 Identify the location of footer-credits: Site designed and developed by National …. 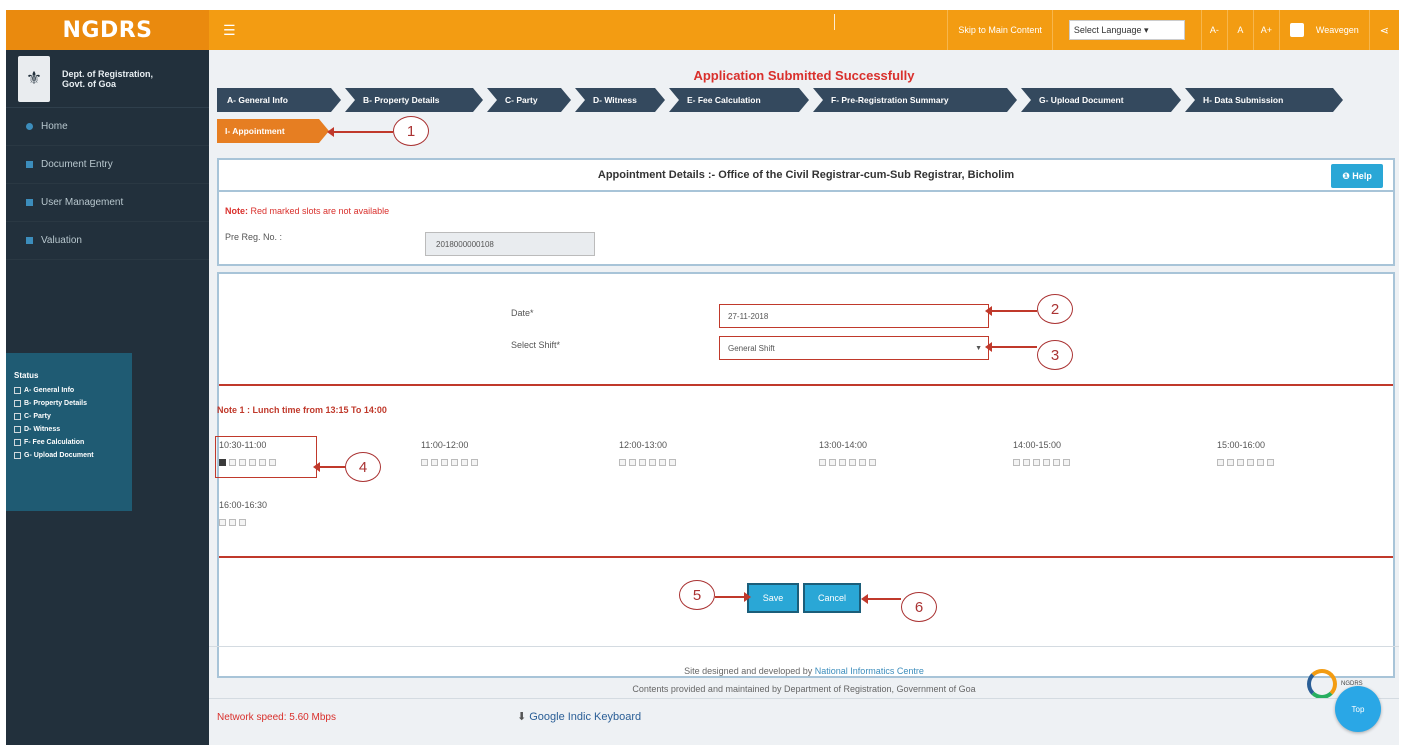
(804, 680).